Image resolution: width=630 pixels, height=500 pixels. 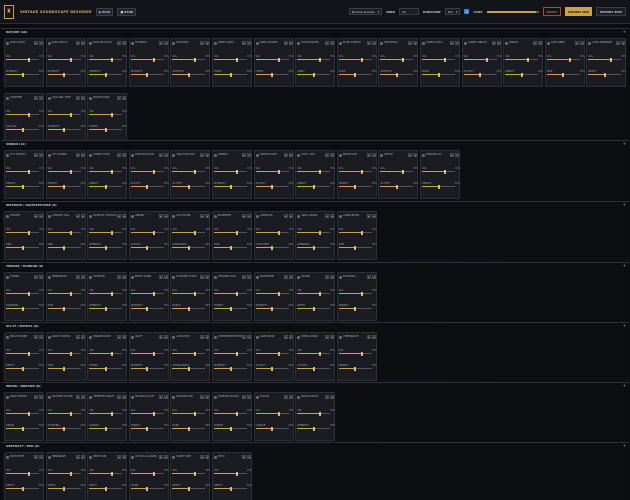 I want to click on sound-slider: DREAD 50%, so click(x=25, y=428).